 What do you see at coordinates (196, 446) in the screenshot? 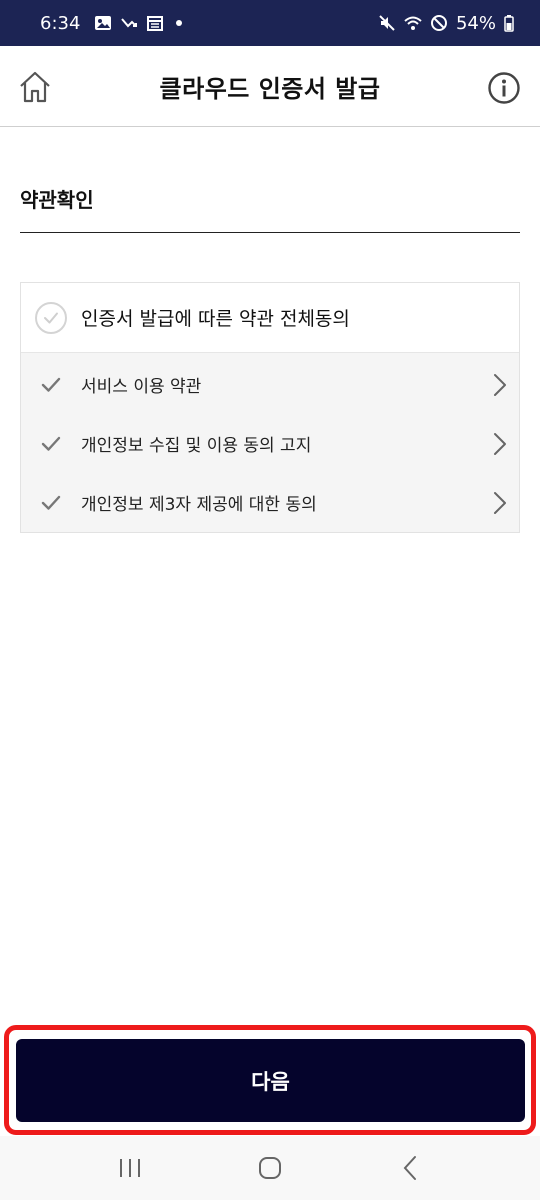
I see `term-label: 개인정보 수집 및 이용 동의 고지` at bounding box center [196, 446].